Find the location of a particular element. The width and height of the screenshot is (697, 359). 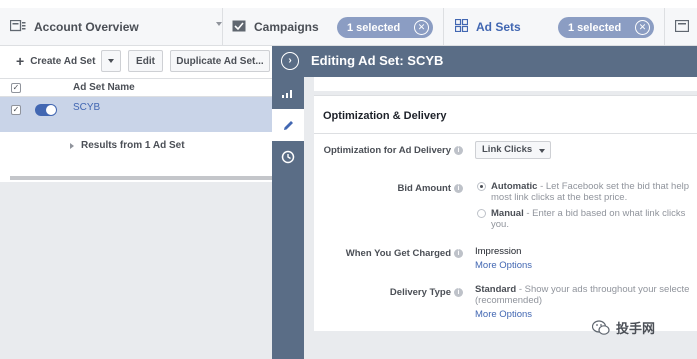

results-row: Results from 1 Ad Set is located at coordinates (136, 152).